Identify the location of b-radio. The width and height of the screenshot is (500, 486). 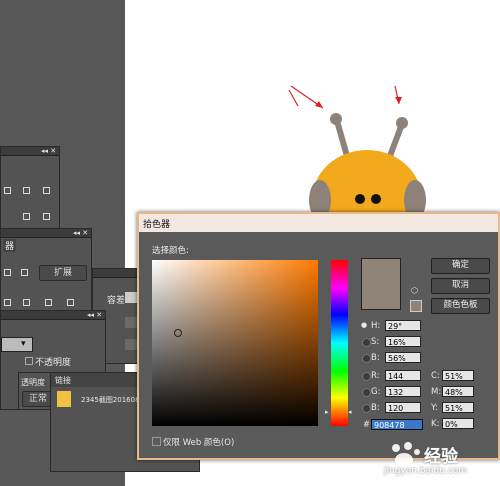
(366, 358).